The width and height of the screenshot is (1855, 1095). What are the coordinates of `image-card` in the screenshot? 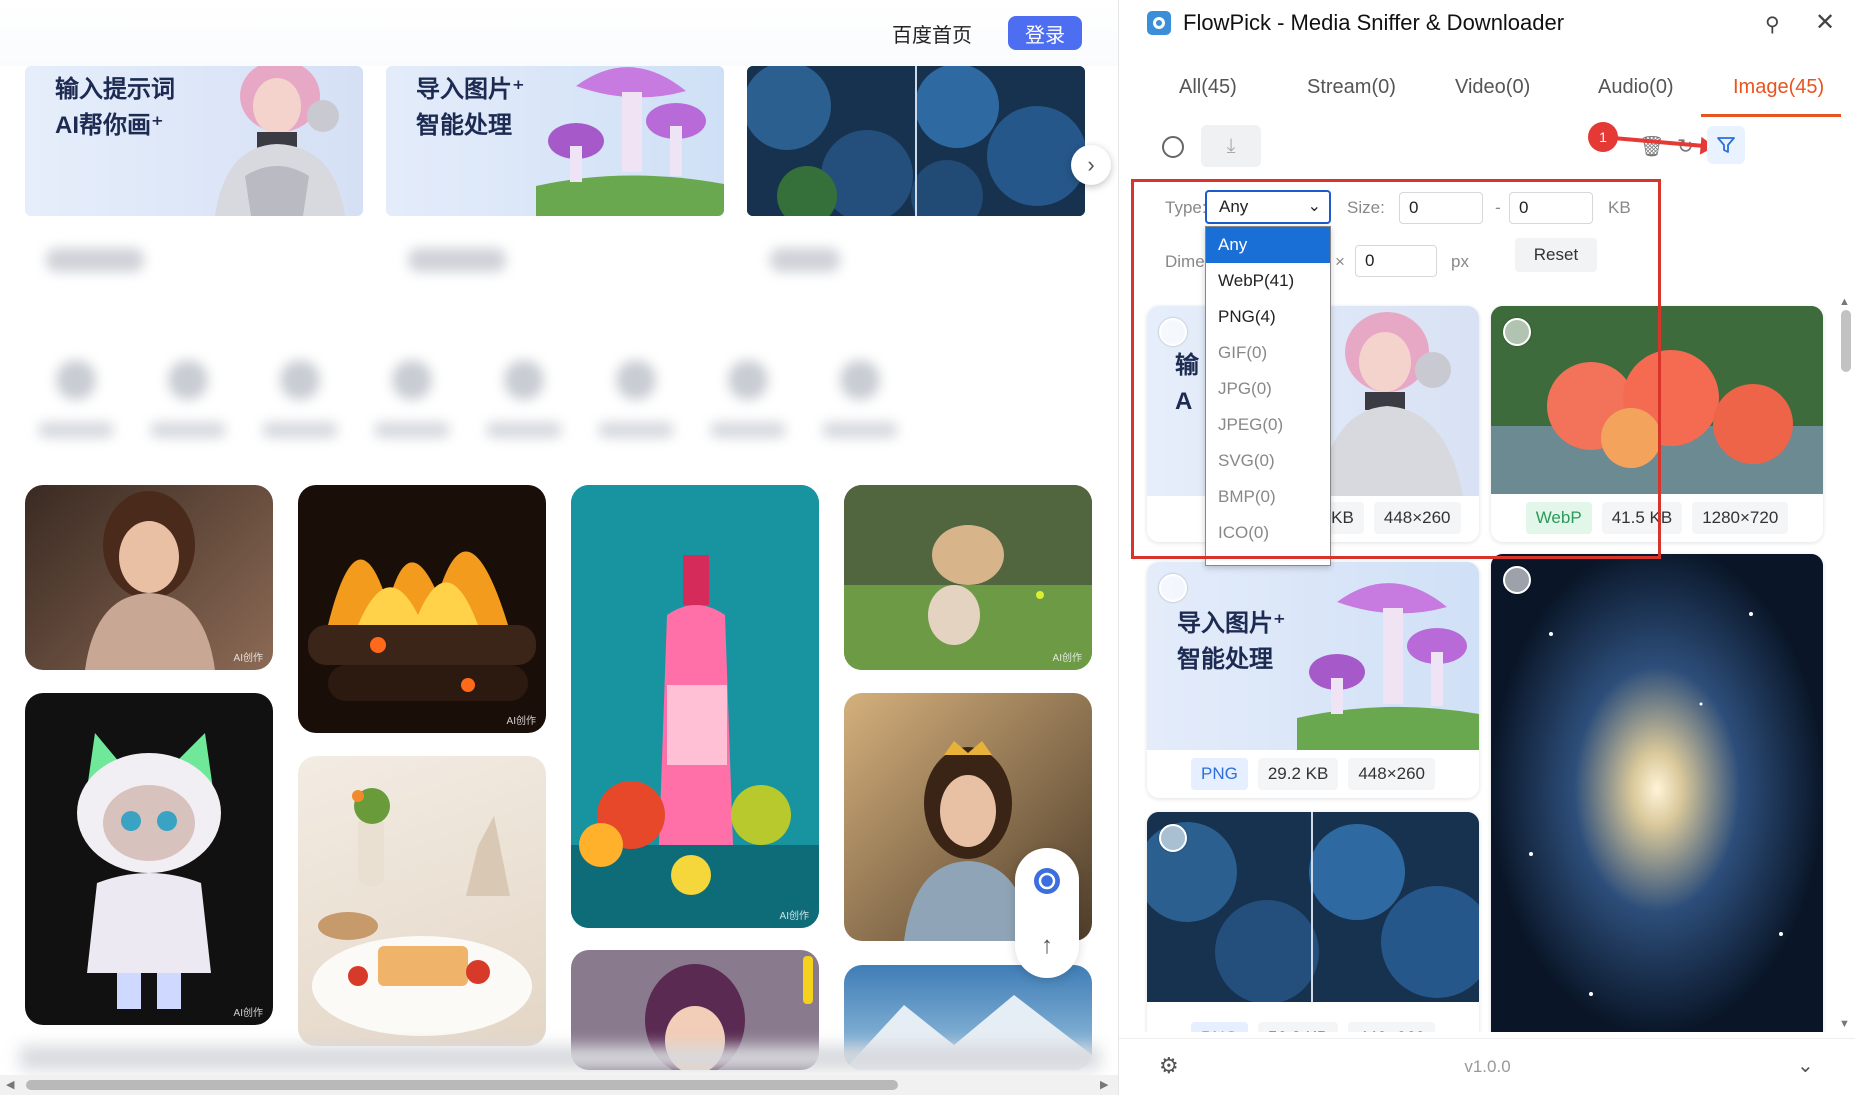 It's located at (1657, 793).